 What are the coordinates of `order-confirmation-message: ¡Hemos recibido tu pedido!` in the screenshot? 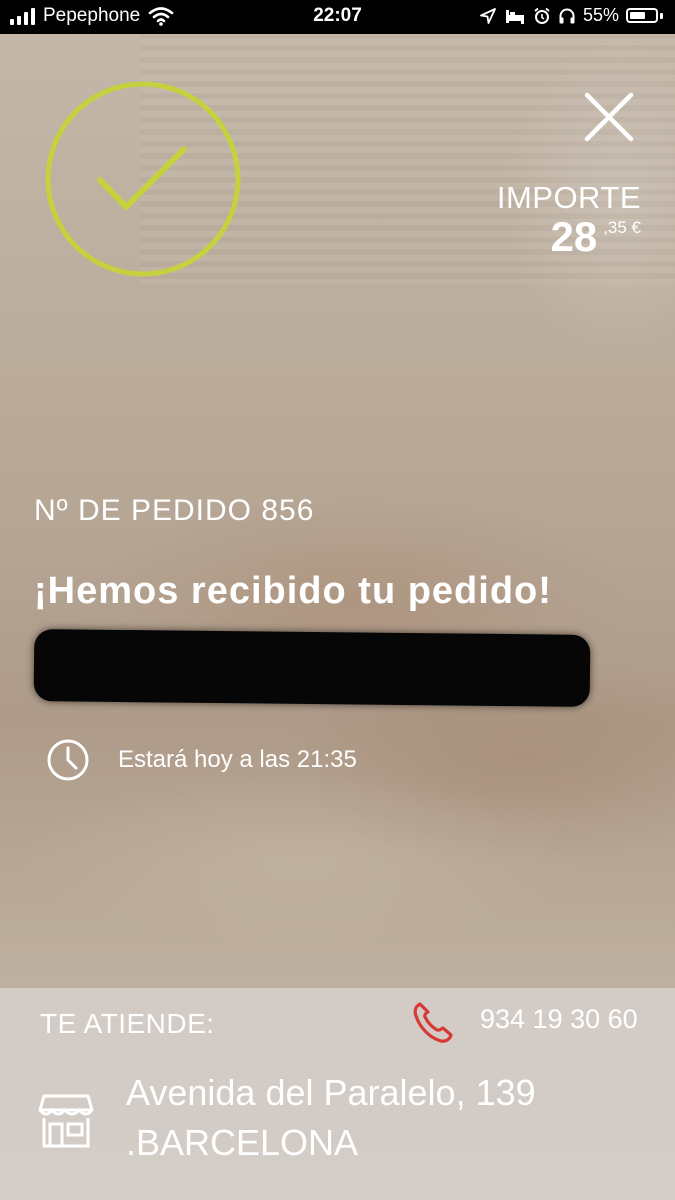 It's located at (293, 591).